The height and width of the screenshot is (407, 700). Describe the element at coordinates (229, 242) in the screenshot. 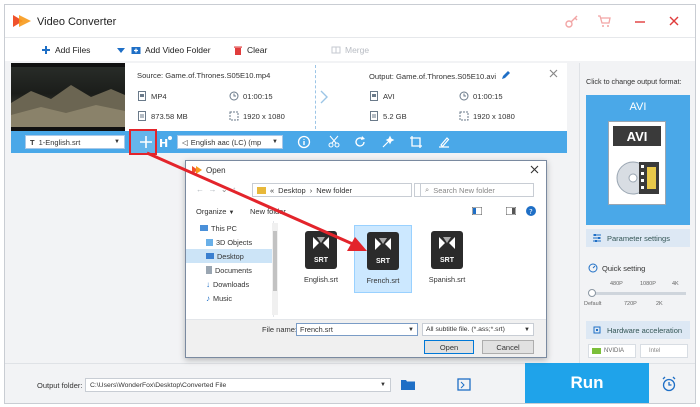

I see `nav-3d-objects: 3D Objects` at that location.